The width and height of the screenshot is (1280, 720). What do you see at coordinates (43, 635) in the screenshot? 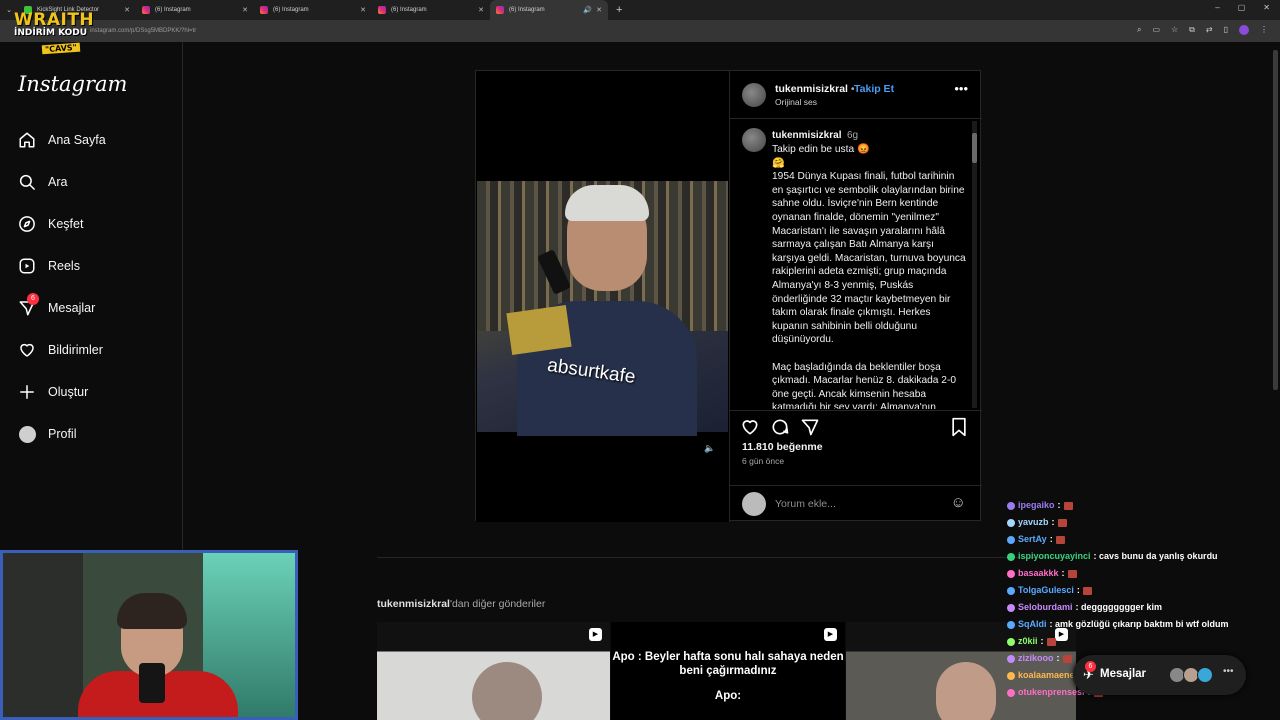
I see `webcam-background` at bounding box center [43, 635].